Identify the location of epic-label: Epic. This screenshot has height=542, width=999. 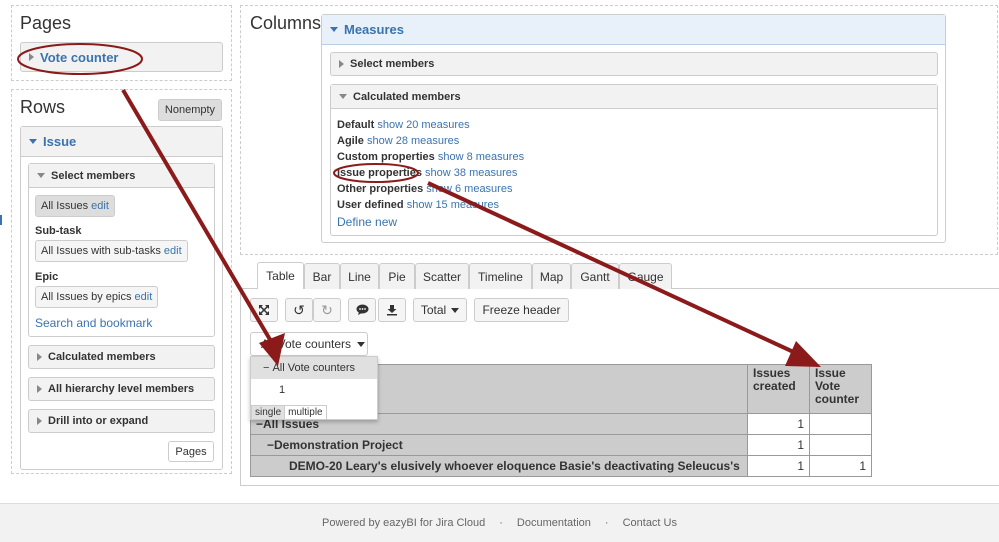
(47, 277).